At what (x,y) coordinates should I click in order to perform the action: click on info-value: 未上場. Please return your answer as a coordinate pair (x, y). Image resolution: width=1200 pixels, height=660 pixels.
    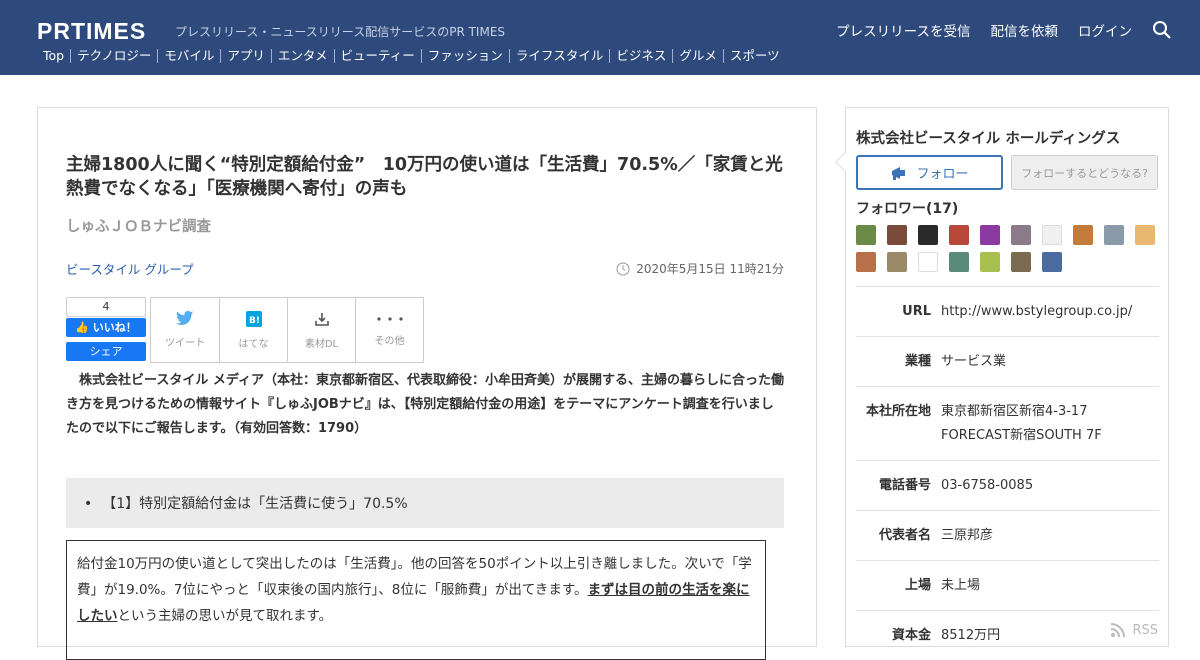
    Looking at the image, I should click on (961, 585).